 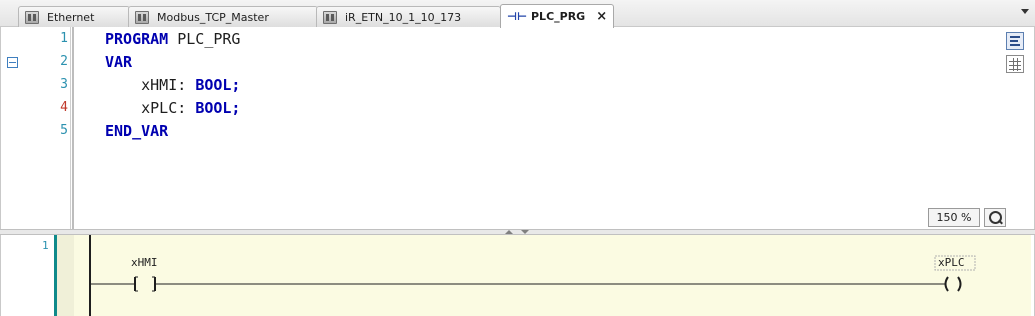 What do you see at coordinates (64, 61) in the screenshot?
I see `line-number: 2` at bounding box center [64, 61].